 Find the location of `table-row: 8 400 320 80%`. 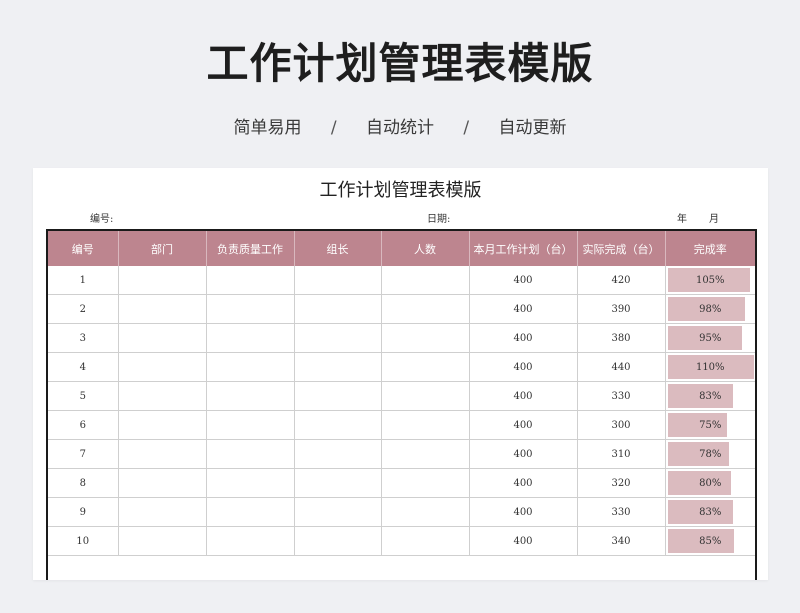

table-row: 8 400 320 80% is located at coordinates (401, 483).